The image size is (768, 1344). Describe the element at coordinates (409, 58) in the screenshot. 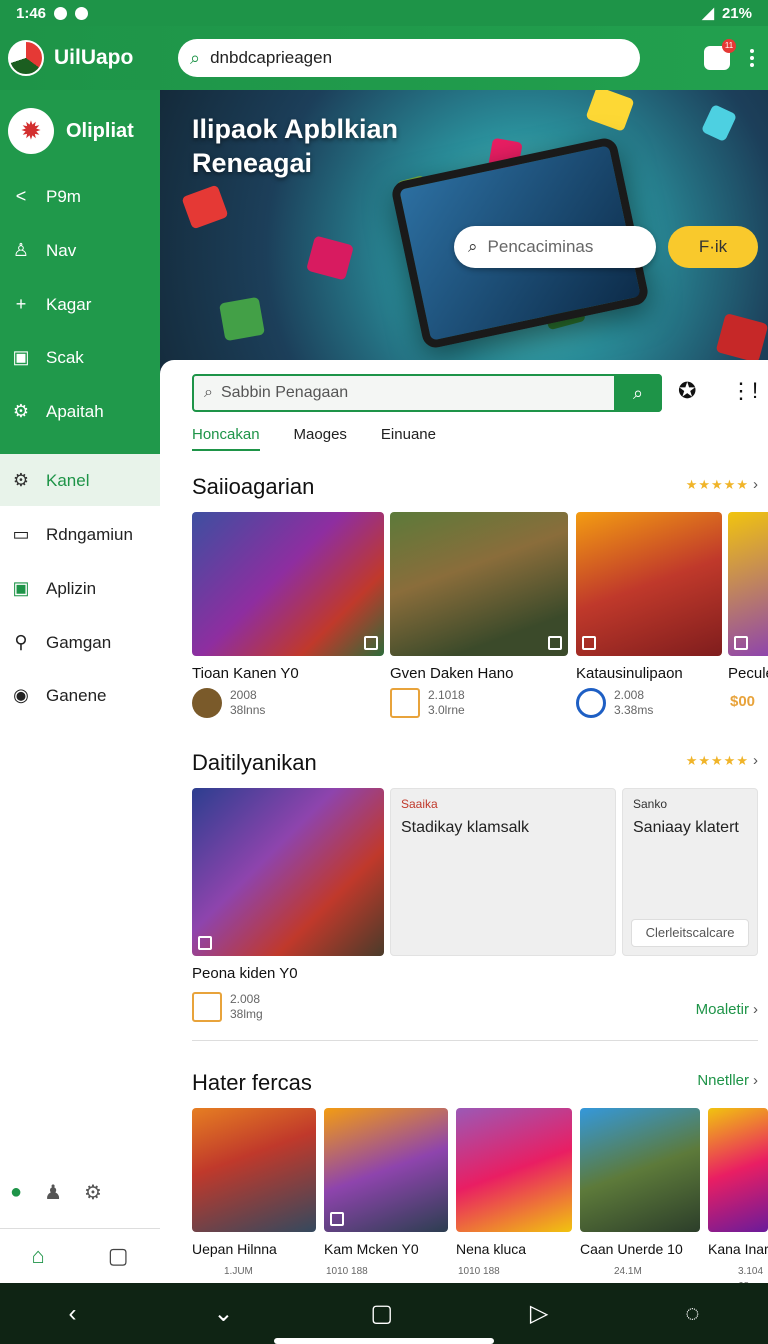

I see `top-search-input: ⌕ dnbdcaprieagen` at that location.